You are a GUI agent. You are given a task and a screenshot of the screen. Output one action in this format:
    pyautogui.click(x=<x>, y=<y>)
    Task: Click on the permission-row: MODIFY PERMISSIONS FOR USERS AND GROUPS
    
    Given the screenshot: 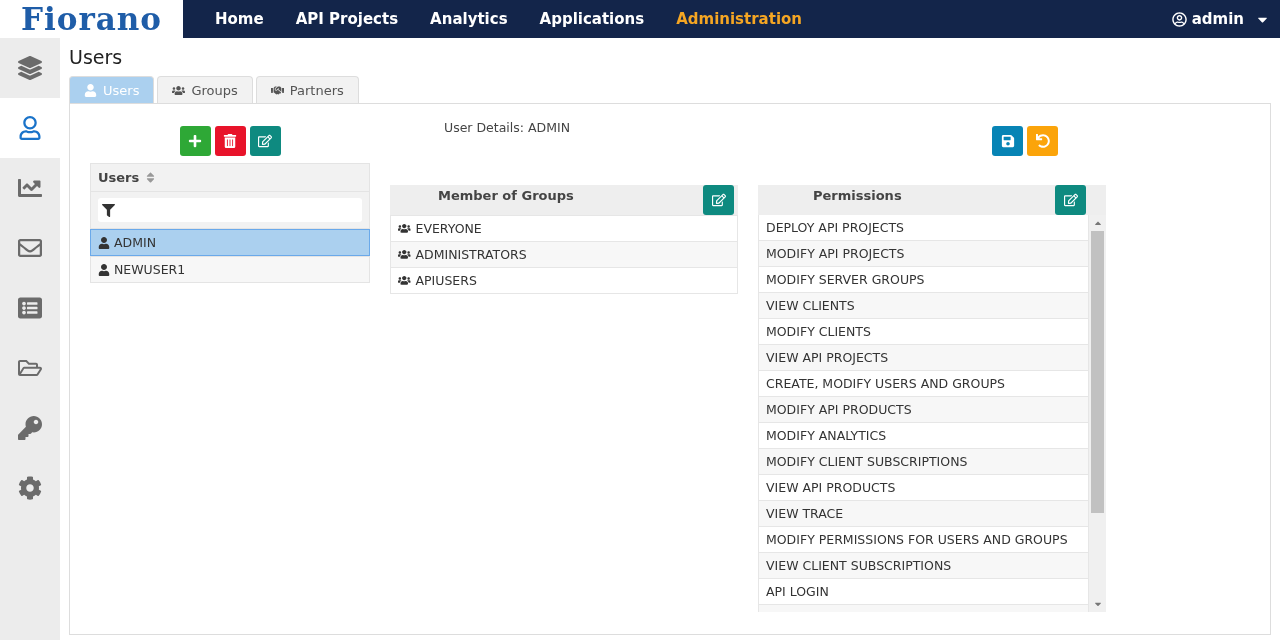 What is the action you would take?
    pyautogui.click(x=923, y=540)
    